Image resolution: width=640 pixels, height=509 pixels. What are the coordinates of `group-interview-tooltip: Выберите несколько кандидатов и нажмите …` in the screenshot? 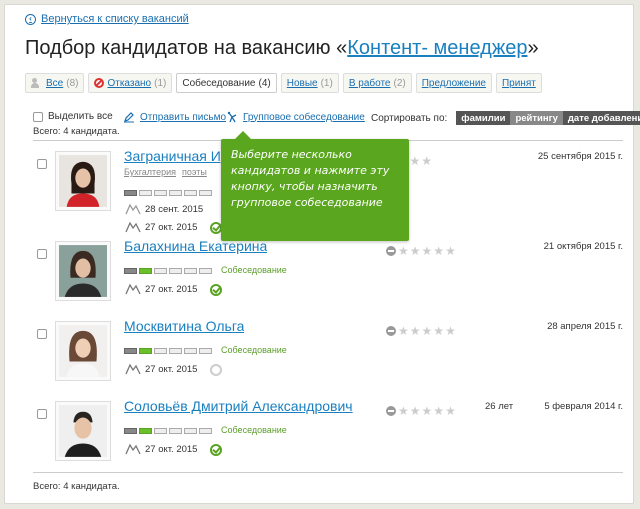 It's located at (315, 186).